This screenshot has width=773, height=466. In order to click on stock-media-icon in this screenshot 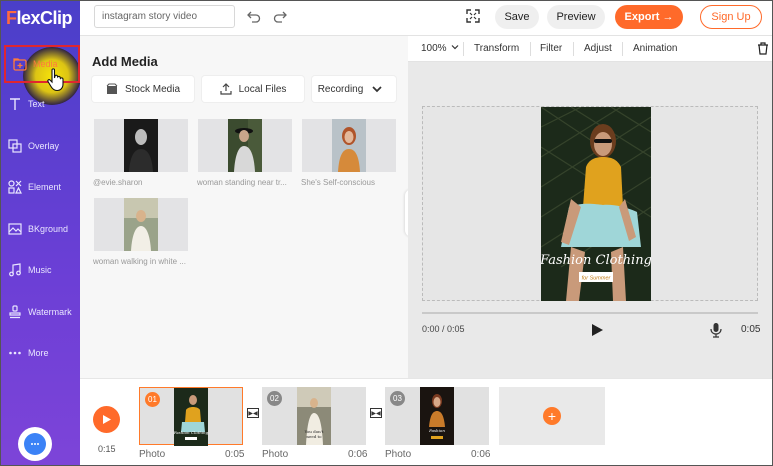, I will do `click(112, 88)`.